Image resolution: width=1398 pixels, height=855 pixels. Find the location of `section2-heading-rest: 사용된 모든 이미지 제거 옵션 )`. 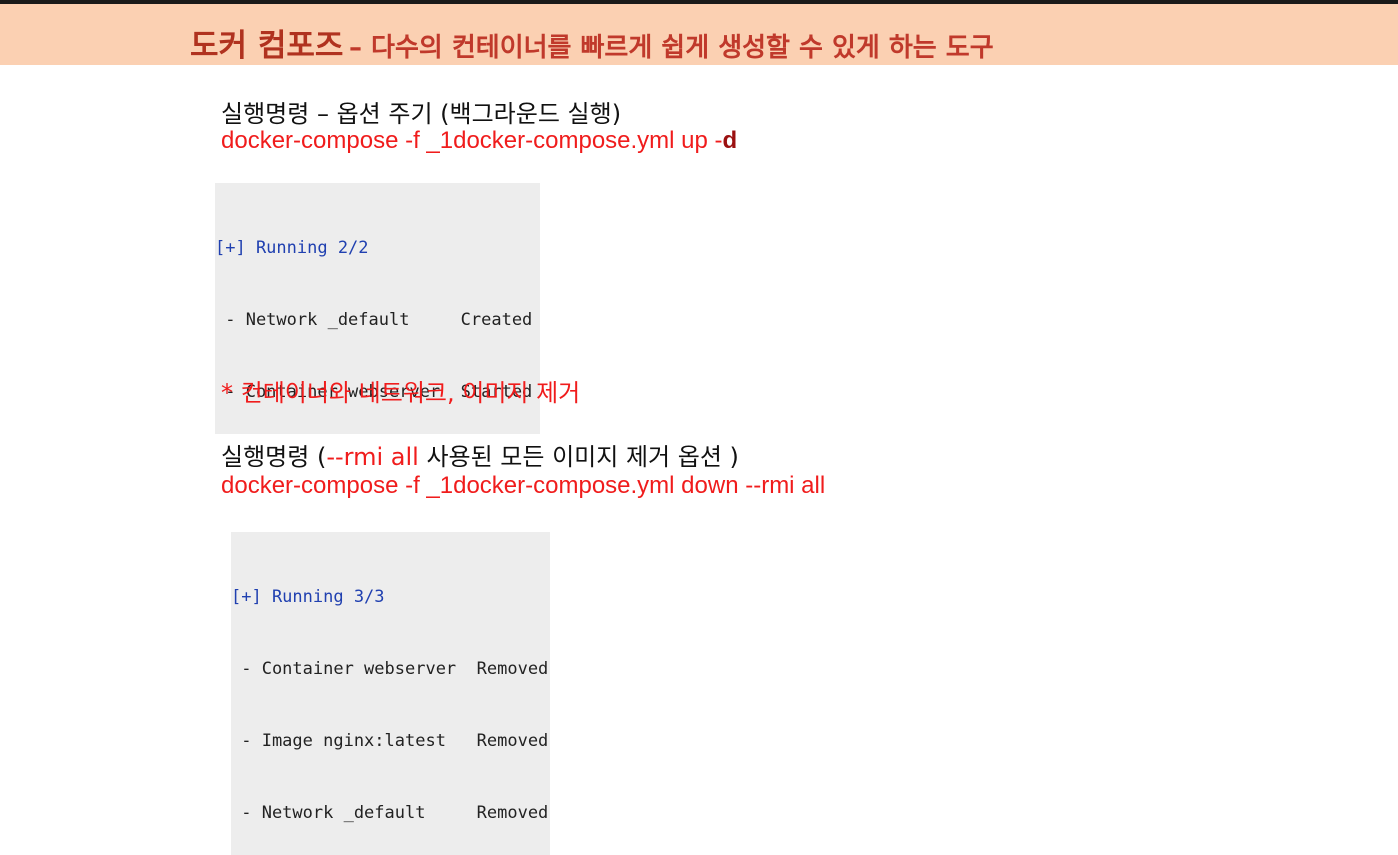

section2-heading-rest: 사용된 모든 이미지 제거 옵션 ) is located at coordinates (578, 457).